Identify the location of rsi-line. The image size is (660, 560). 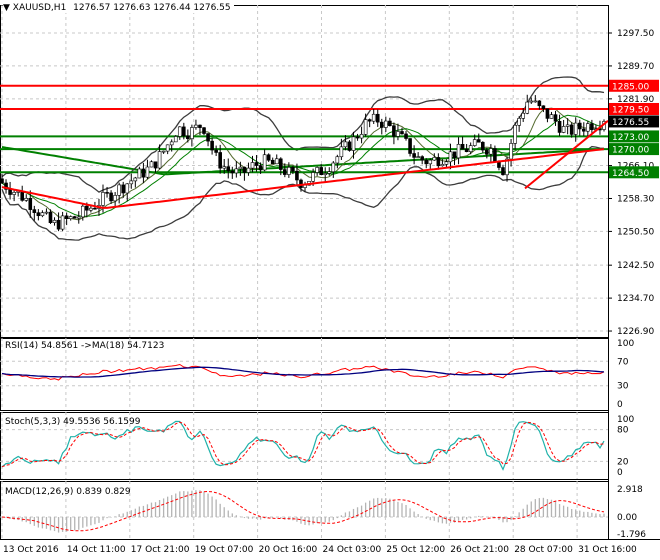
(303, 372).